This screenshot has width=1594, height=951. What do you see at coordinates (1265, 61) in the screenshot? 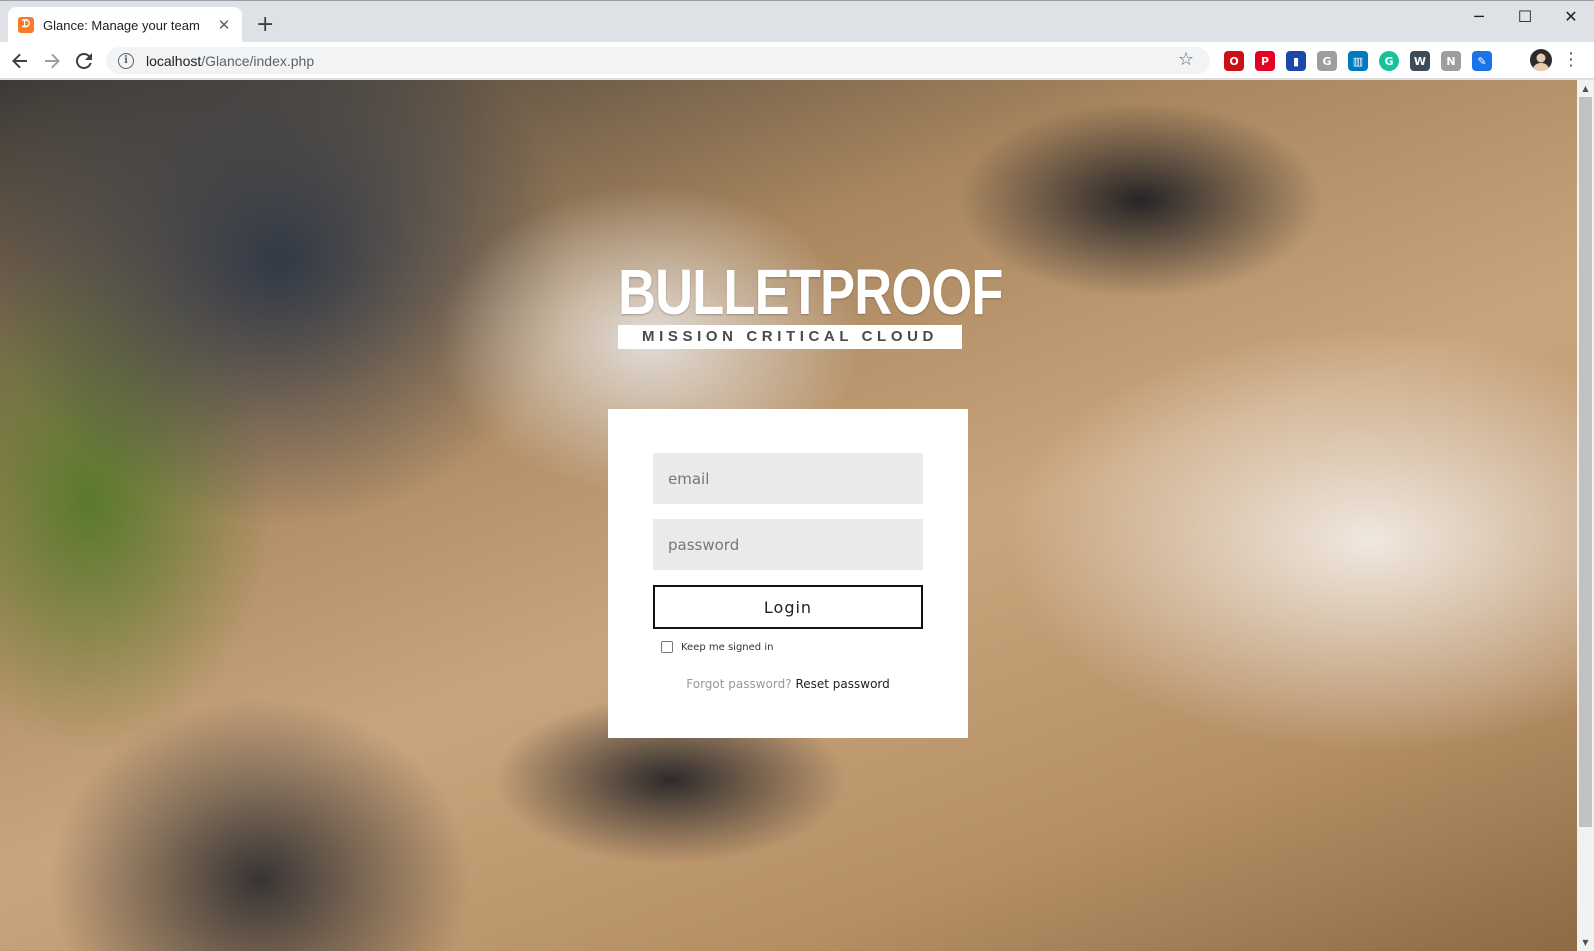
I see `pinterest-icon: P` at bounding box center [1265, 61].